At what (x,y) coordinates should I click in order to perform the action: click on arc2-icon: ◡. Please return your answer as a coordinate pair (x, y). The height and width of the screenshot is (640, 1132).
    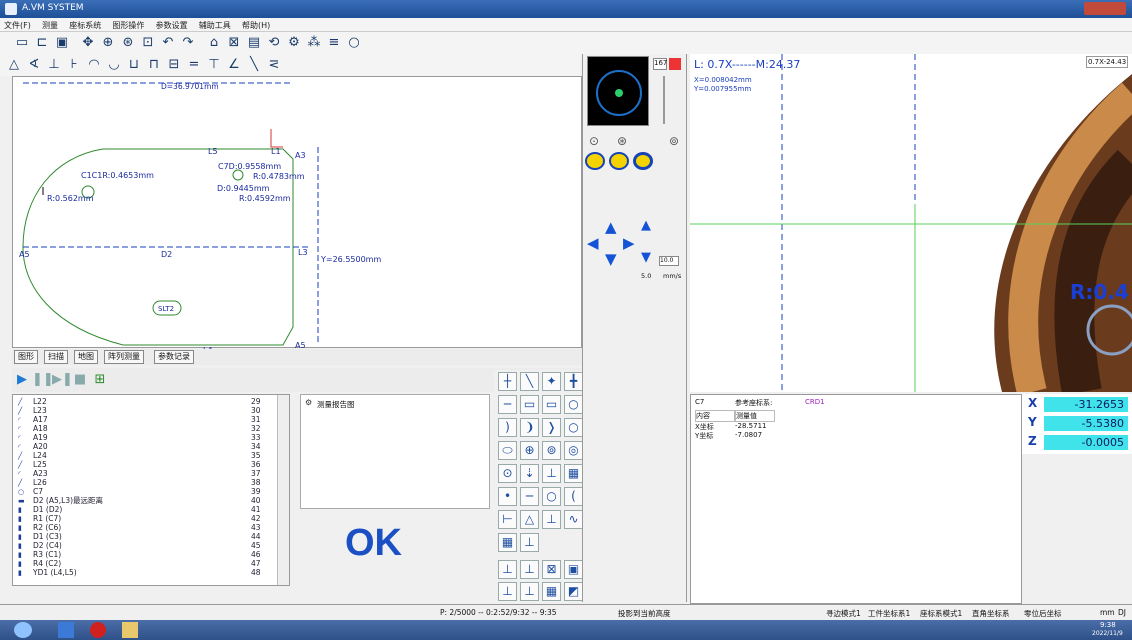
    Looking at the image, I should click on (114, 65).